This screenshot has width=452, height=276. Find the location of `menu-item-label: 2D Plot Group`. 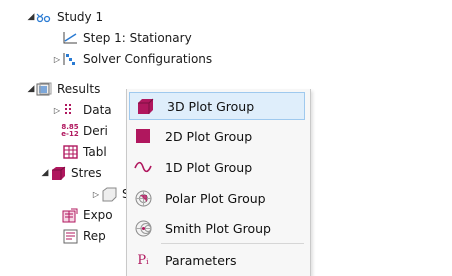

menu-item-label: 2D Plot Group is located at coordinates (209, 136).